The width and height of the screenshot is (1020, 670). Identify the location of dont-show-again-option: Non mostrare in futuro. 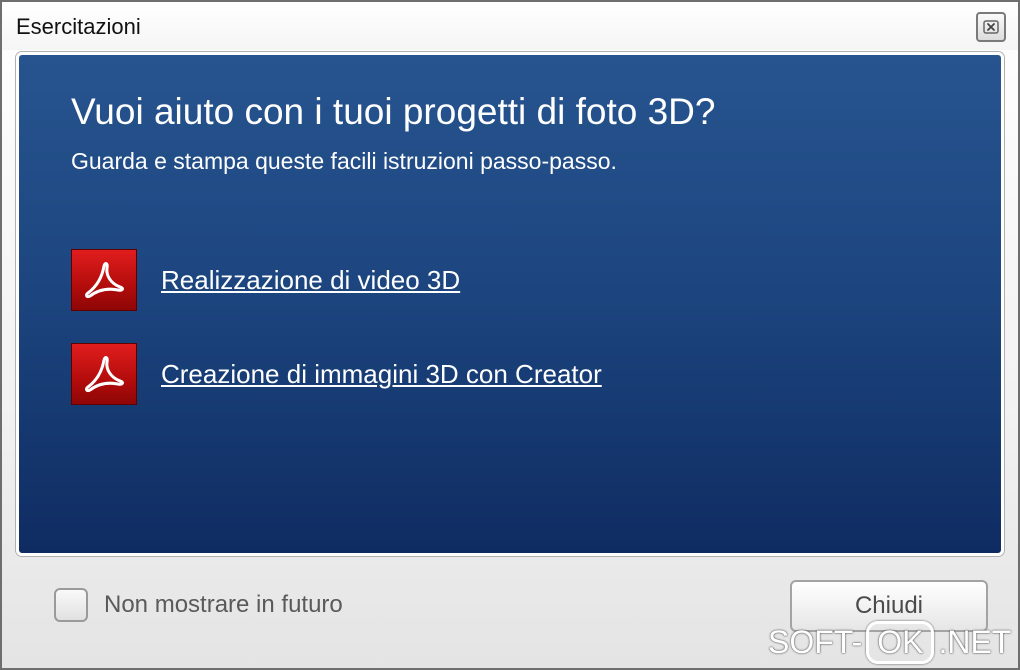
(198, 605).